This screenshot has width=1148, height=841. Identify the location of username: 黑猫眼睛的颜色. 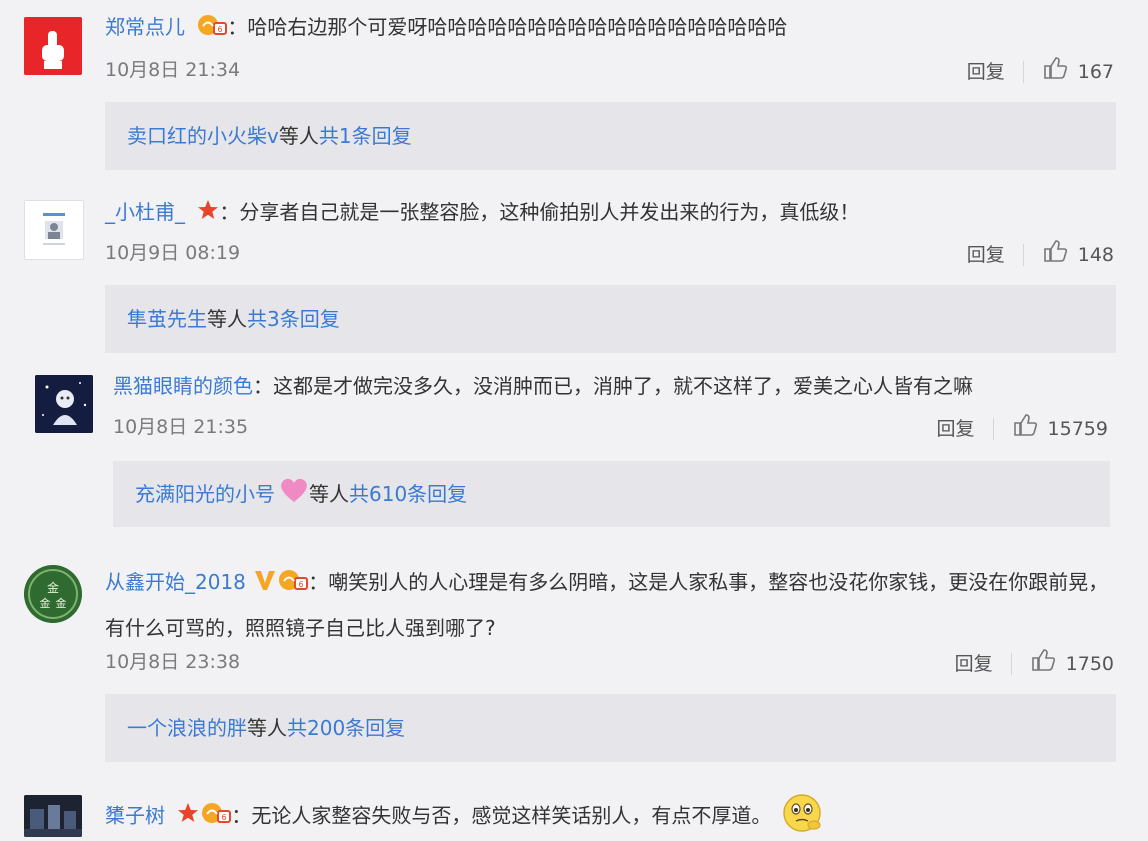
(183, 386).